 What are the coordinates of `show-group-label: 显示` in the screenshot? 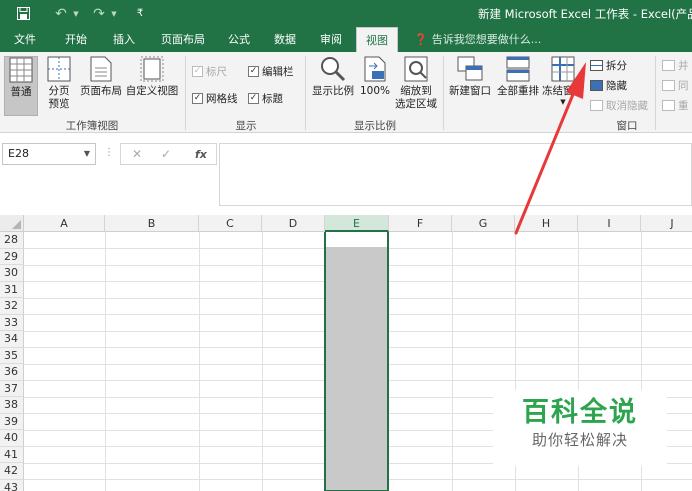 It's located at (246, 126).